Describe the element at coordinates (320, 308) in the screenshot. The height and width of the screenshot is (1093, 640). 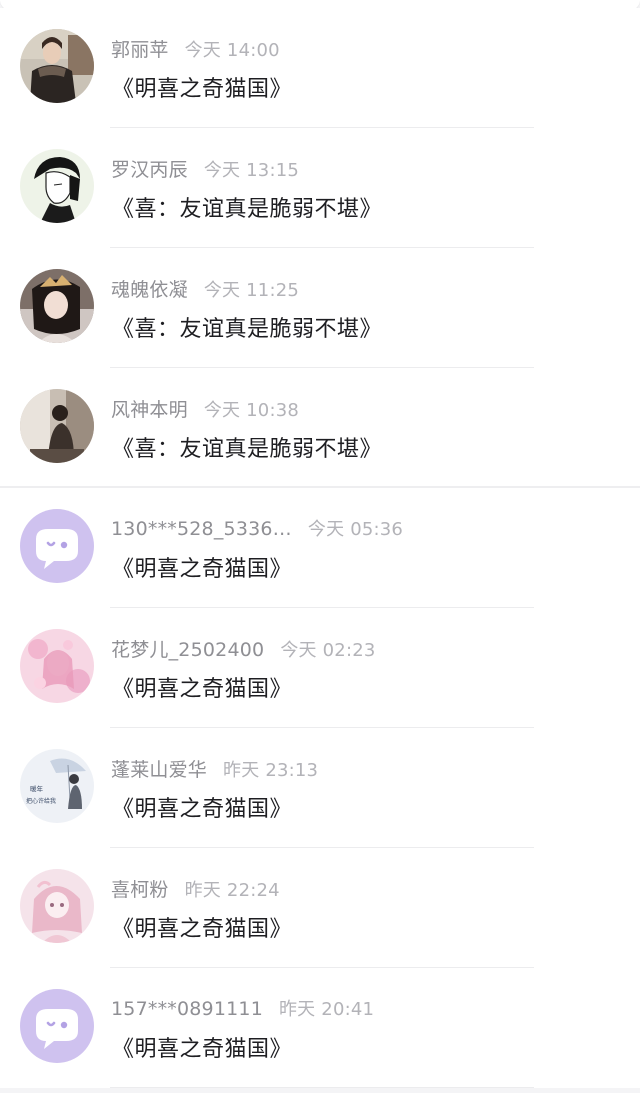
I see `list-item: 魂魄依凝 今天 11:25 《喜：友谊真是脆弱不堪》` at that location.